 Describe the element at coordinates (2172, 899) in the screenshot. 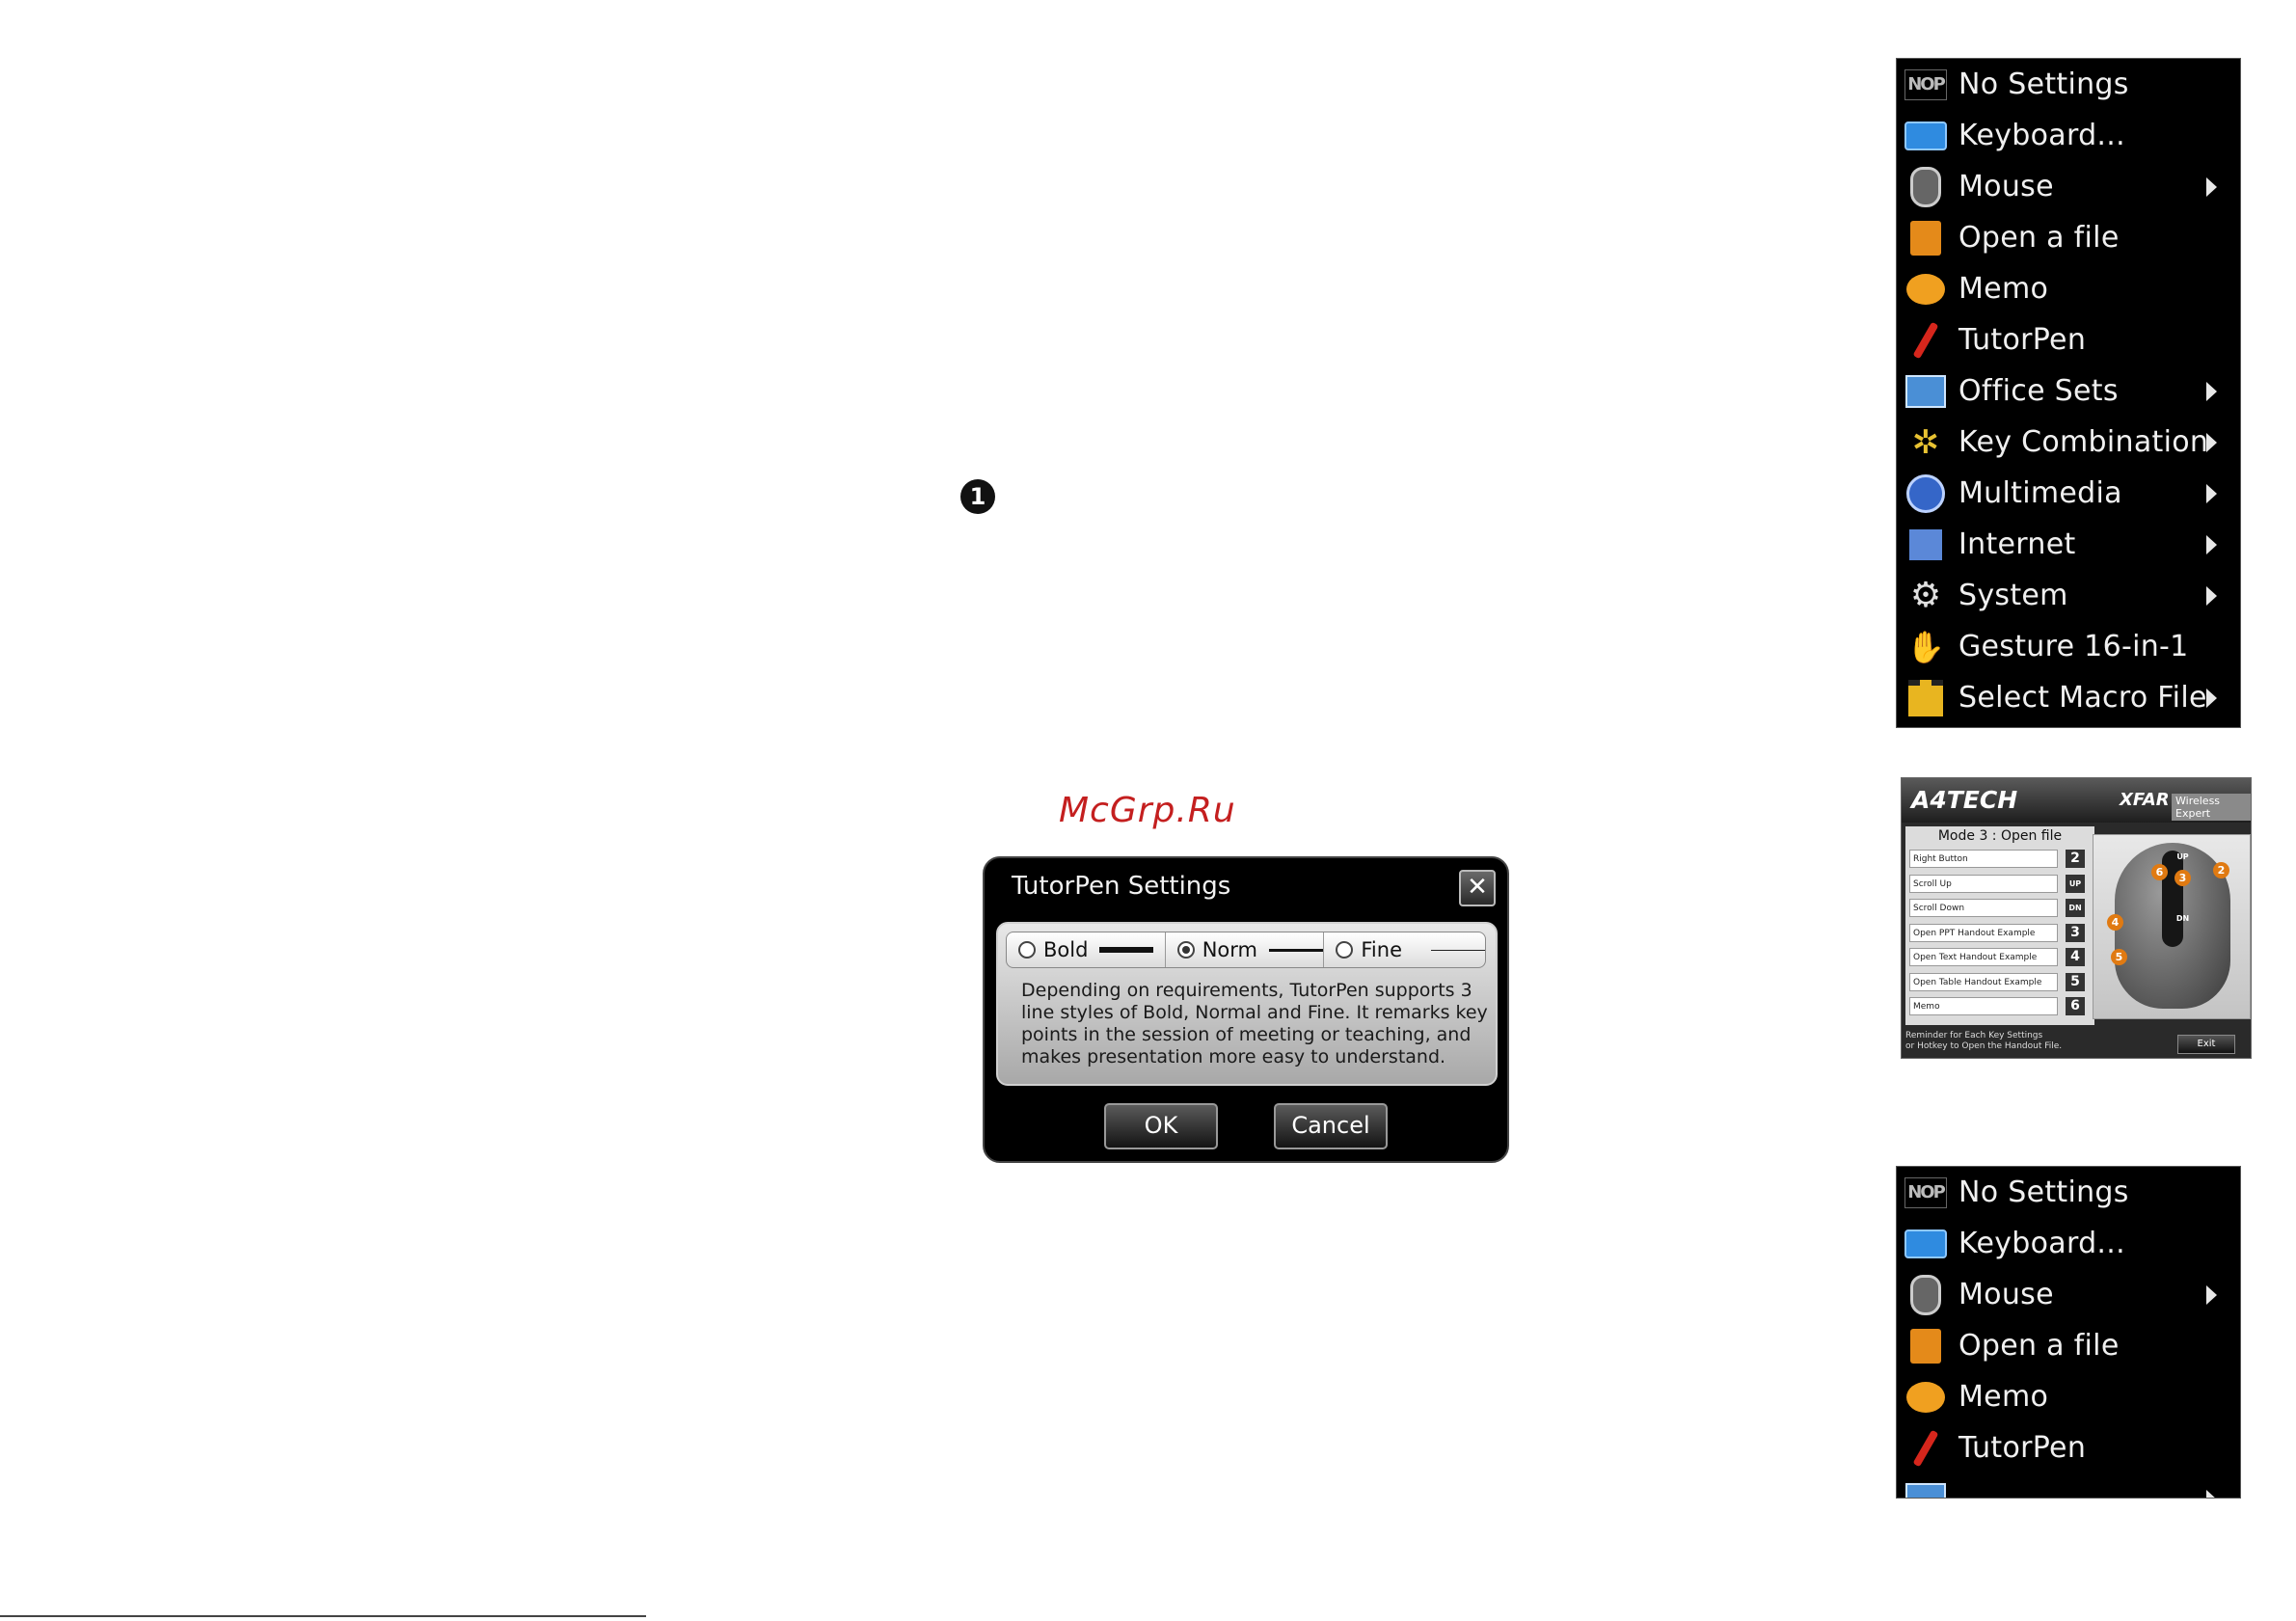

I see `mouse-wheel-strip` at that location.